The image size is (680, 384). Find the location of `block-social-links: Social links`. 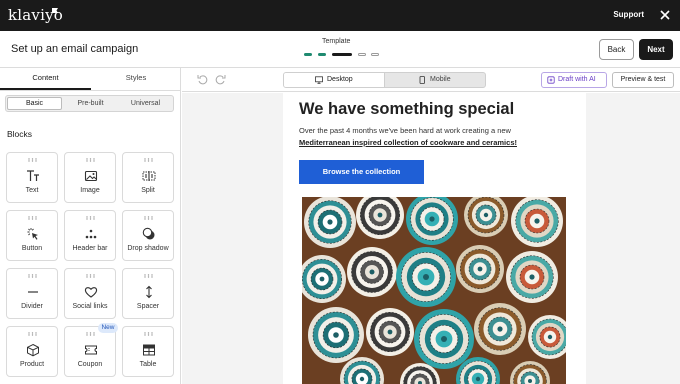

block-social-links: Social links is located at coordinates (90, 293).